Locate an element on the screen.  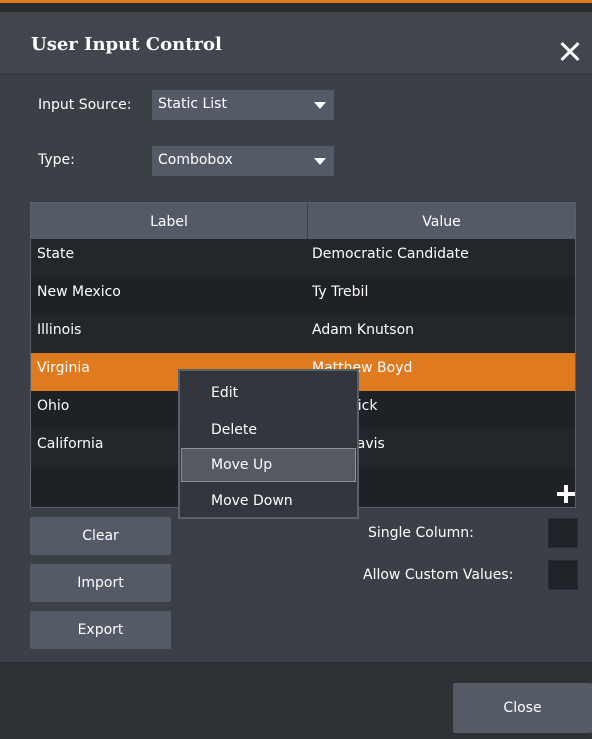
window-top-bar is located at coordinates (296, 6).